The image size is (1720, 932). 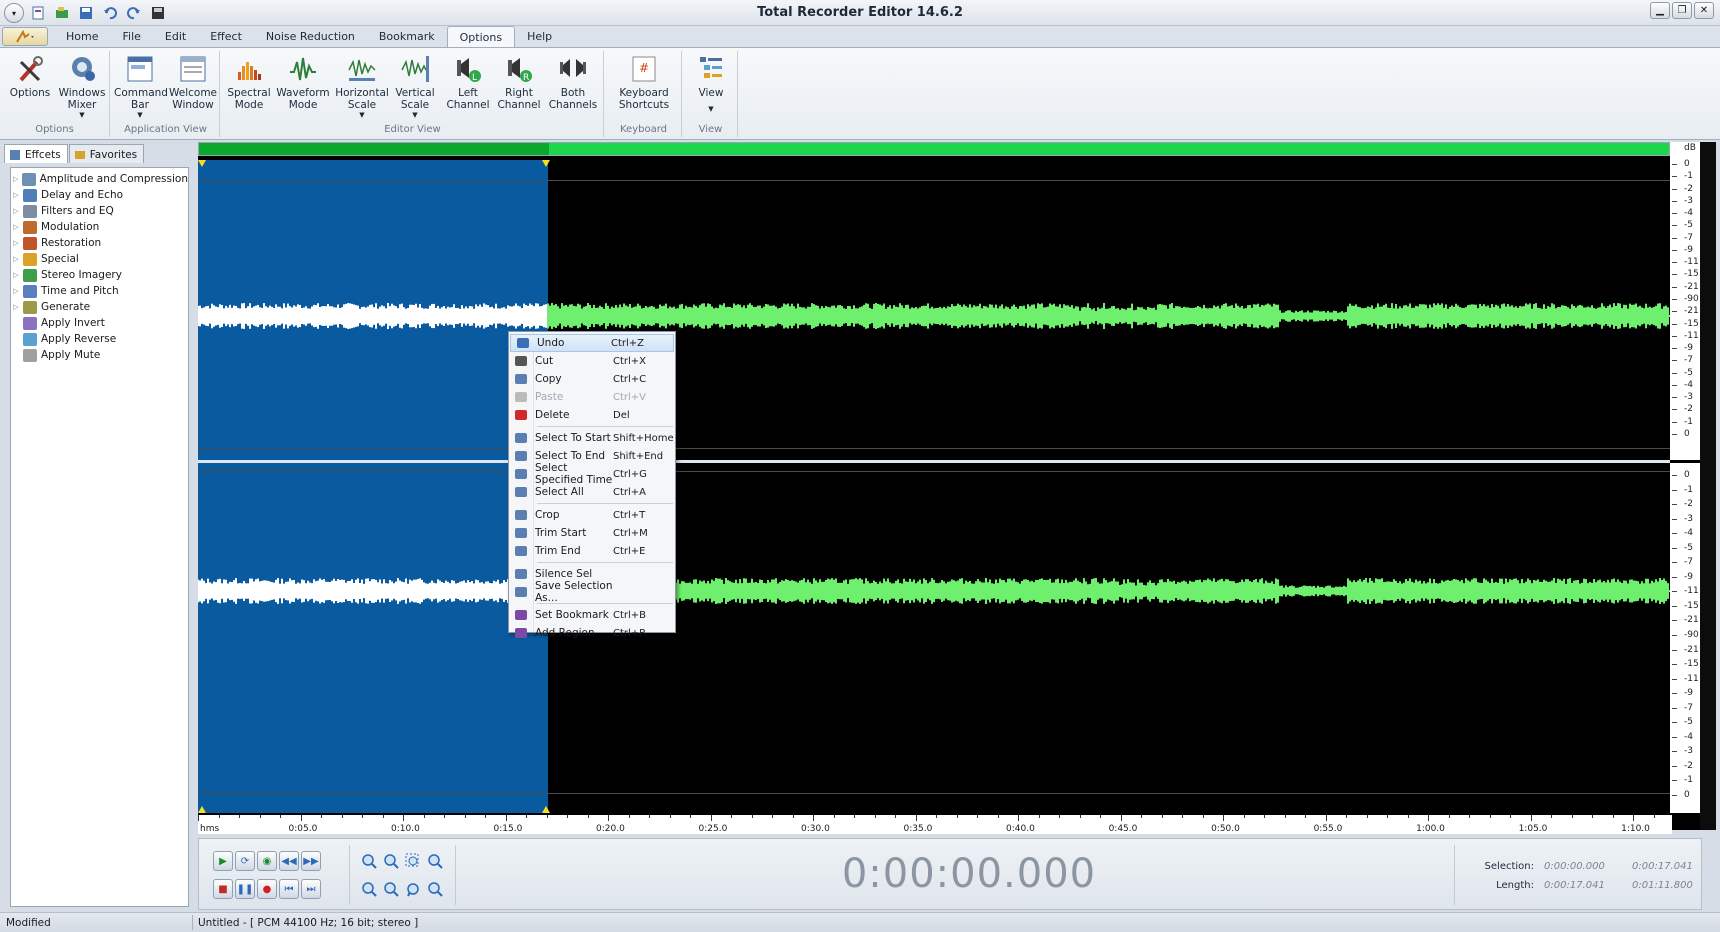 What do you see at coordinates (521, 615) in the screenshot?
I see `bookmark-icon` at bounding box center [521, 615].